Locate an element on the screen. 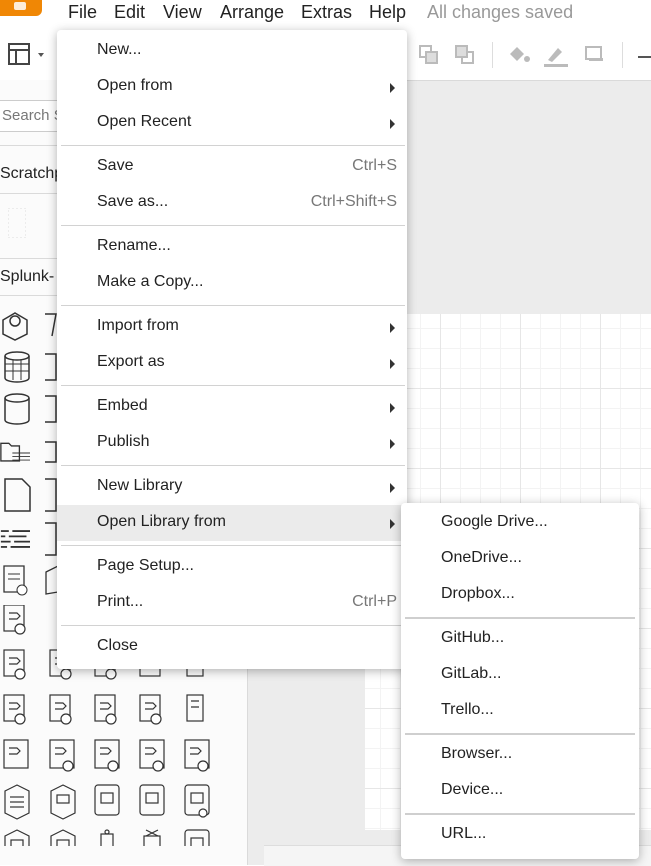 This screenshot has width=651, height=866. menu-item-save: Save Ctrl+S is located at coordinates (232, 167).